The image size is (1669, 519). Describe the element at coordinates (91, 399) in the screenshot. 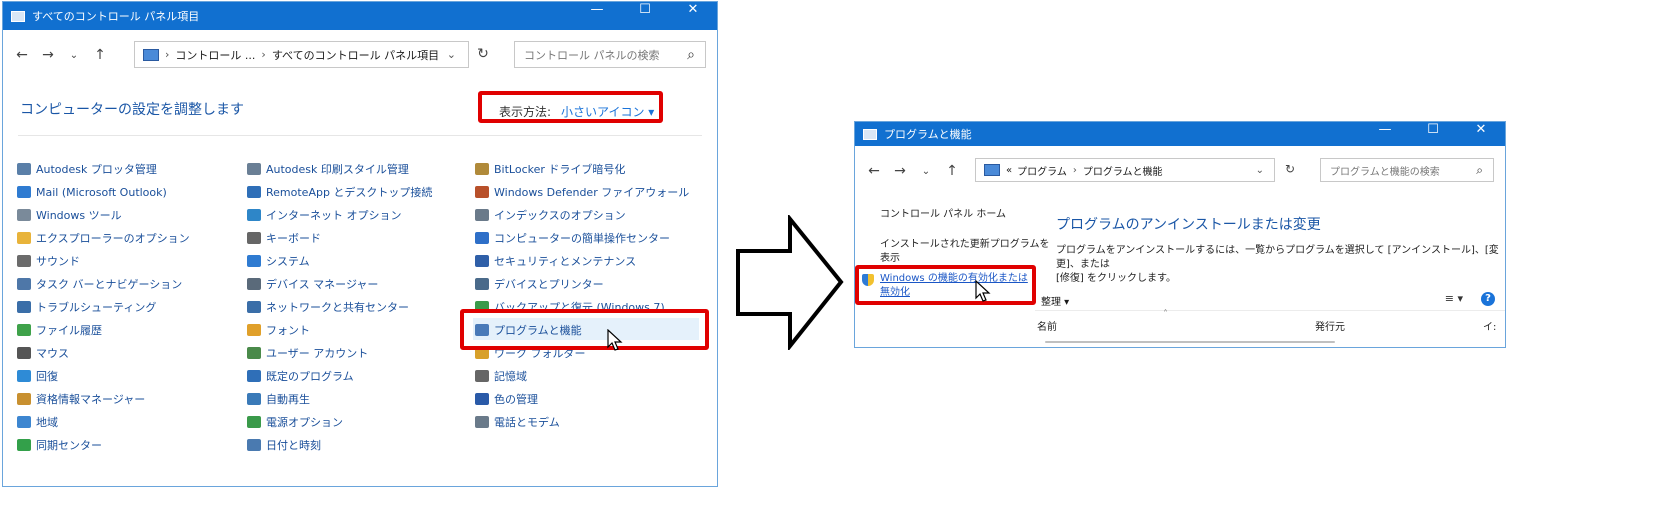

I see `control-panel-item-label: 資格情報マネージャー` at that location.